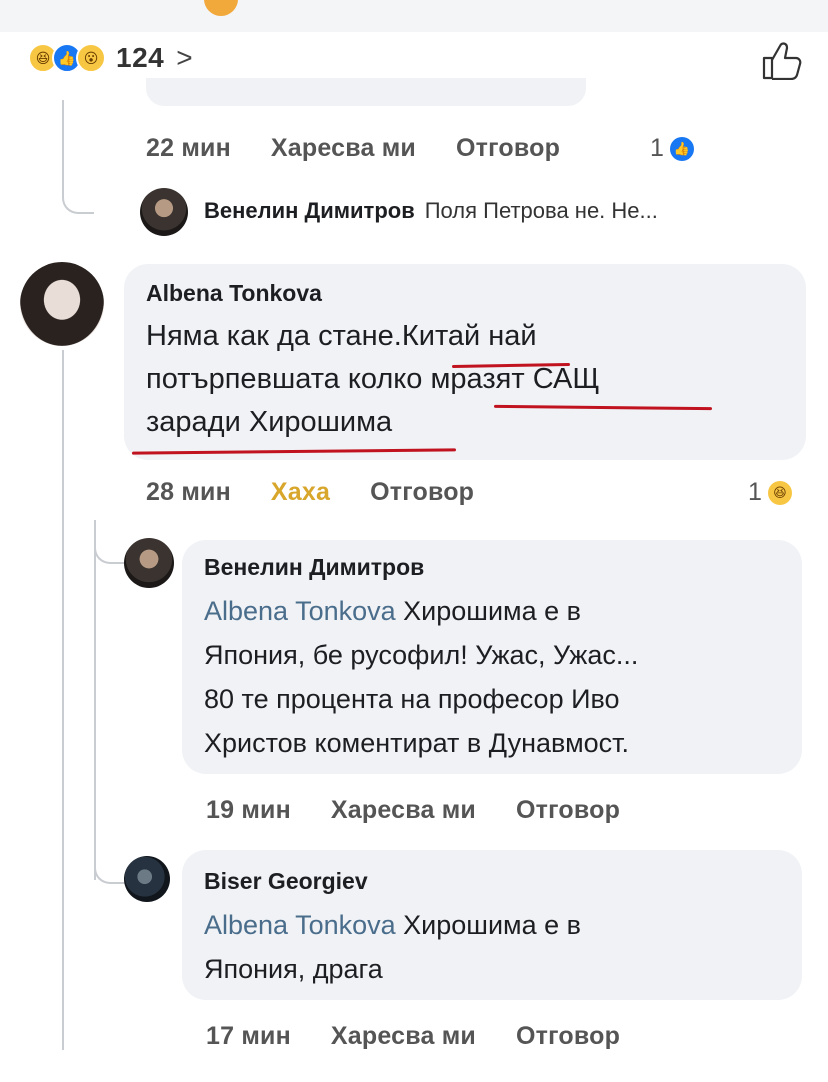 This screenshot has width=828, height=1082. What do you see at coordinates (140, 57) in the screenshot?
I see `reactions-count: 124` at bounding box center [140, 57].